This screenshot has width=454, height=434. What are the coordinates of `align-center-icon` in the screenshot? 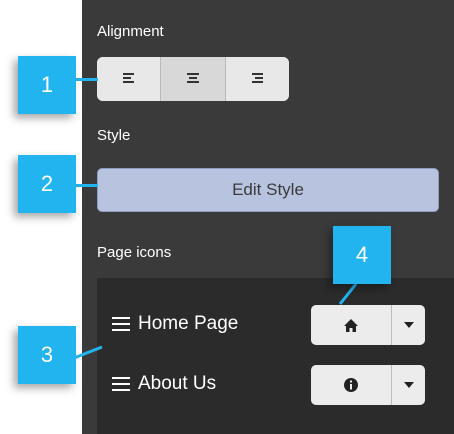 It's located at (192, 78).